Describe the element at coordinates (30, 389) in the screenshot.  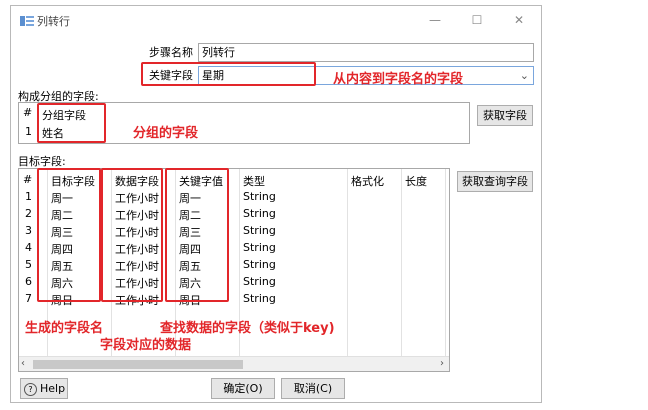
I see `help-icon: ?` at that location.